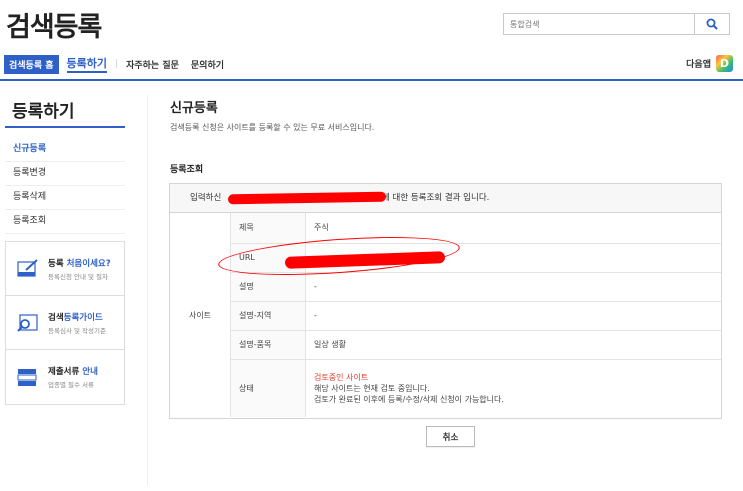 The width and height of the screenshot is (743, 491). What do you see at coordinates (268, 287) in the screenshot?
I see `row-label: 설명` at bounding box center [268, 287].